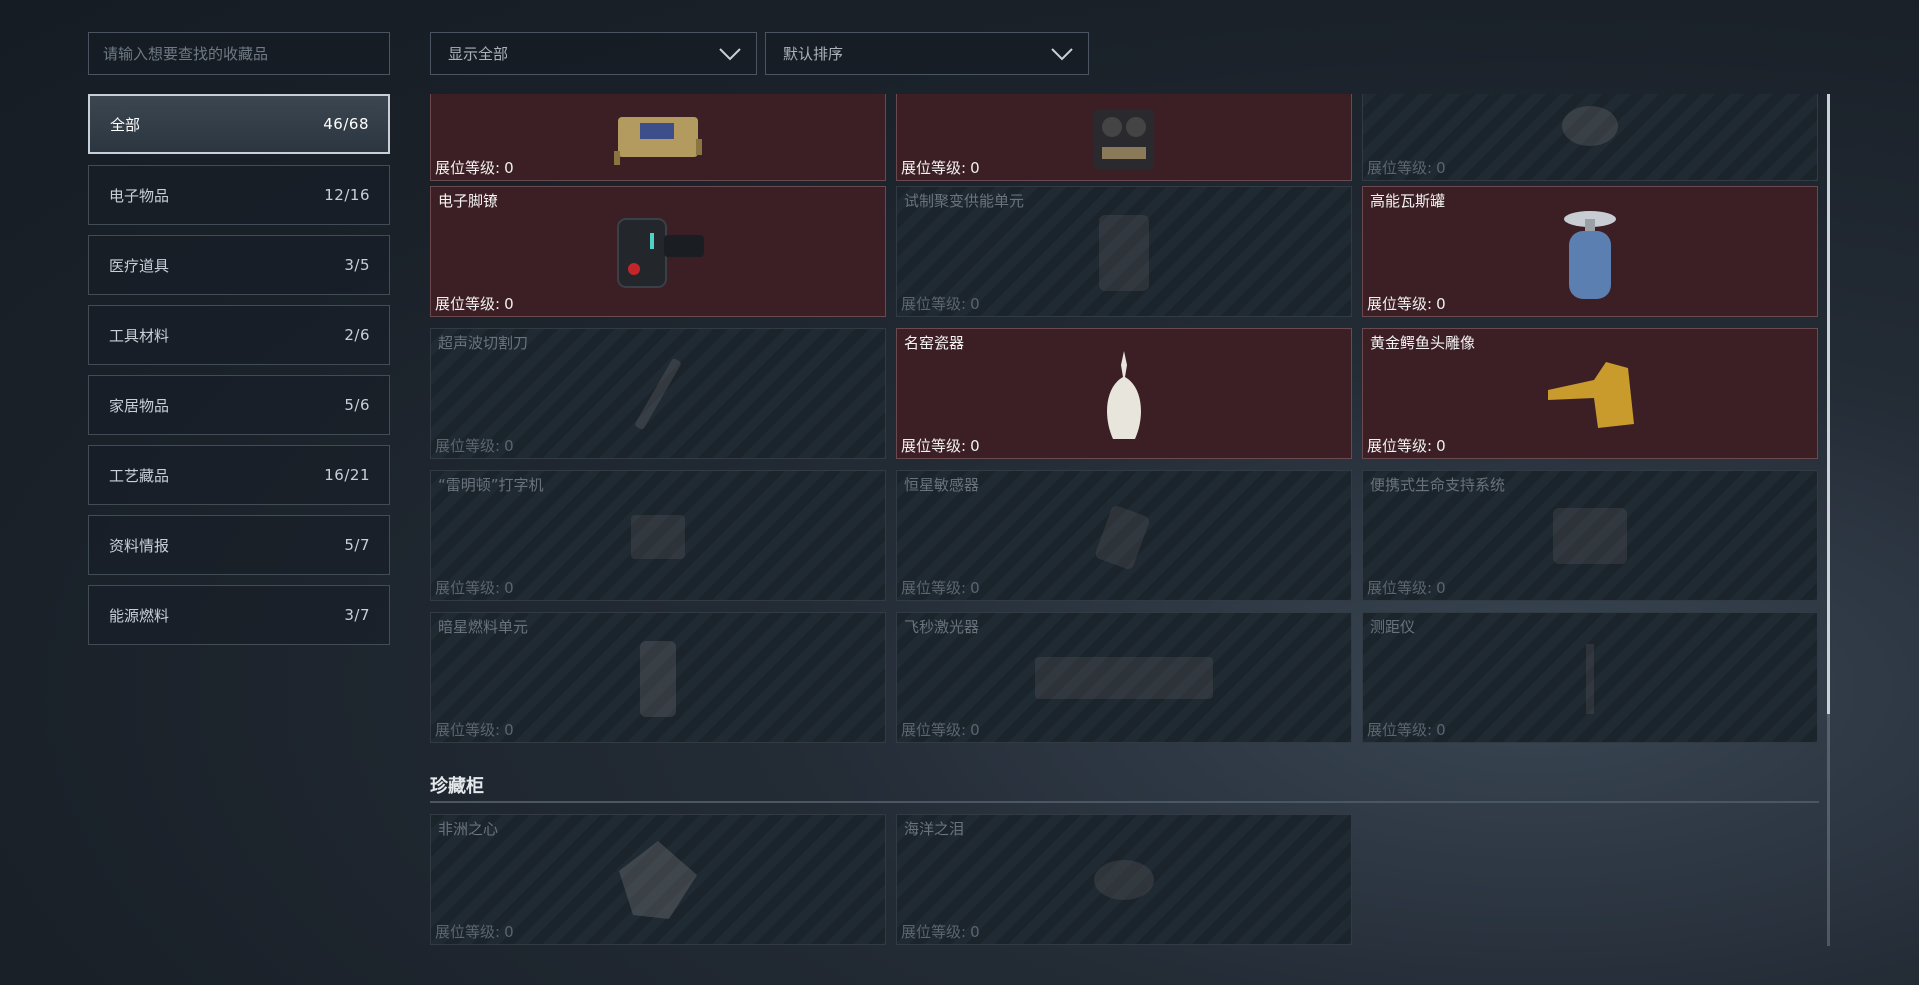  I want to click on search-input: 请输入想要查找的收藏品, so click(239, 53).